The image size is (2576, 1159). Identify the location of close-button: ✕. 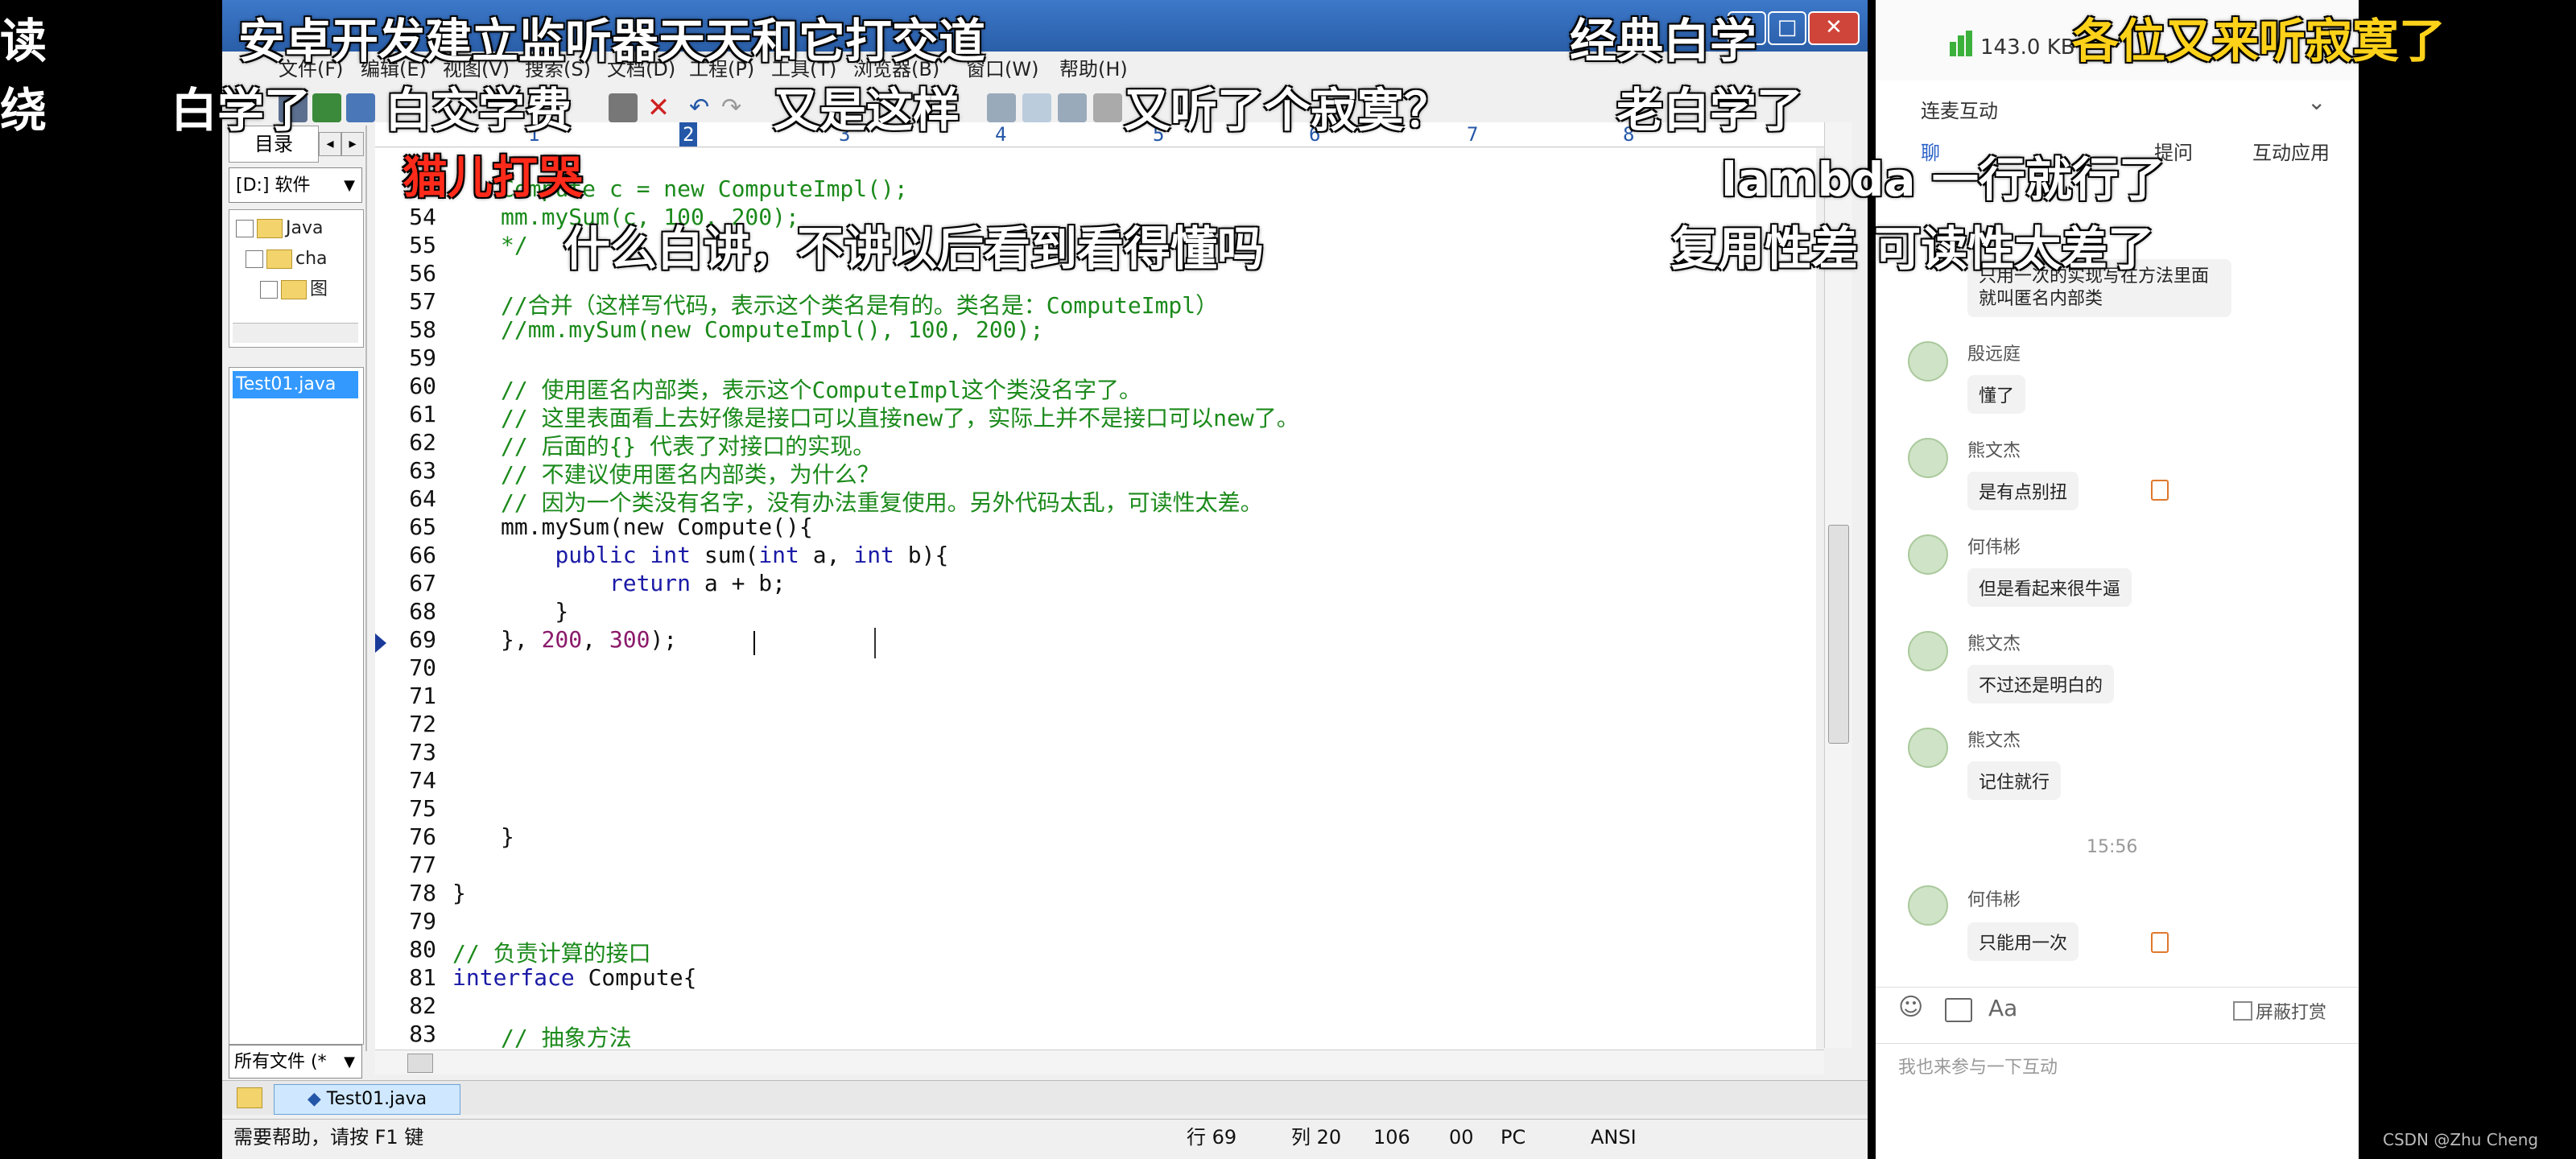
(1834, 28).